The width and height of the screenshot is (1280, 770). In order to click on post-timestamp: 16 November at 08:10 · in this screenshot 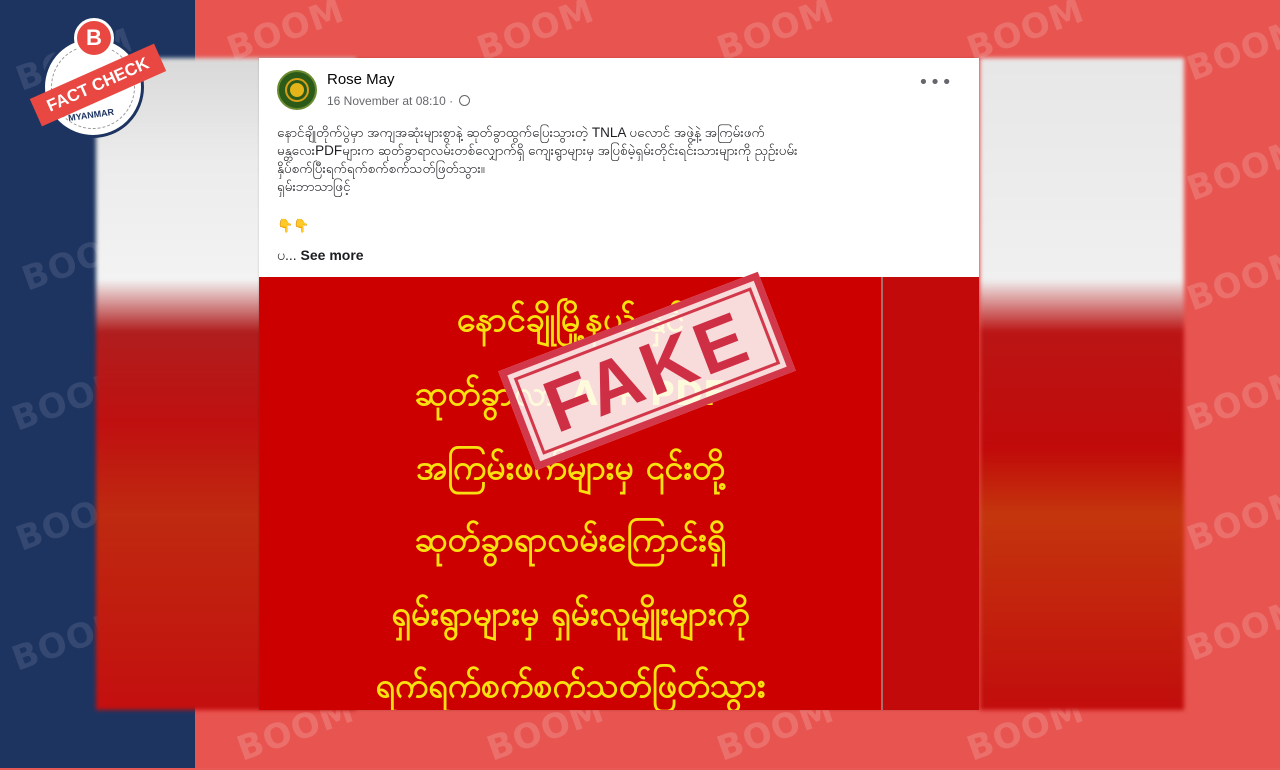, I will do `click(399, 101)`.